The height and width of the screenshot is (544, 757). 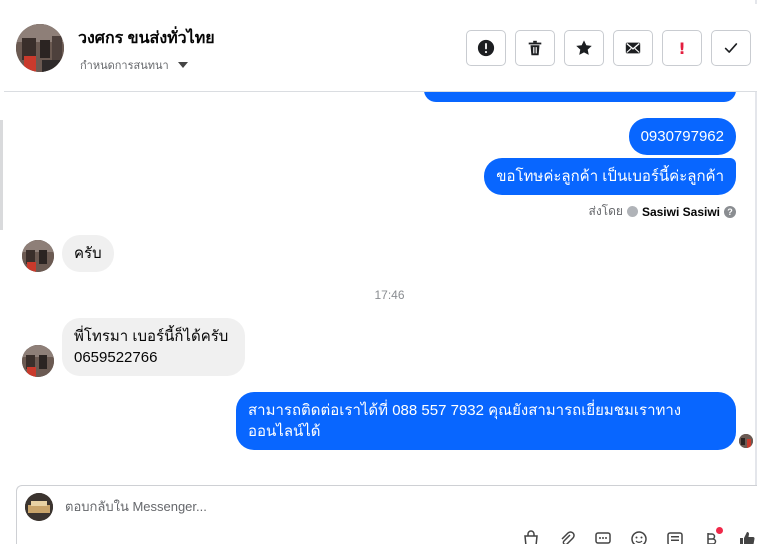 I want to click on report-spam-button, so click(x=486, y=48).